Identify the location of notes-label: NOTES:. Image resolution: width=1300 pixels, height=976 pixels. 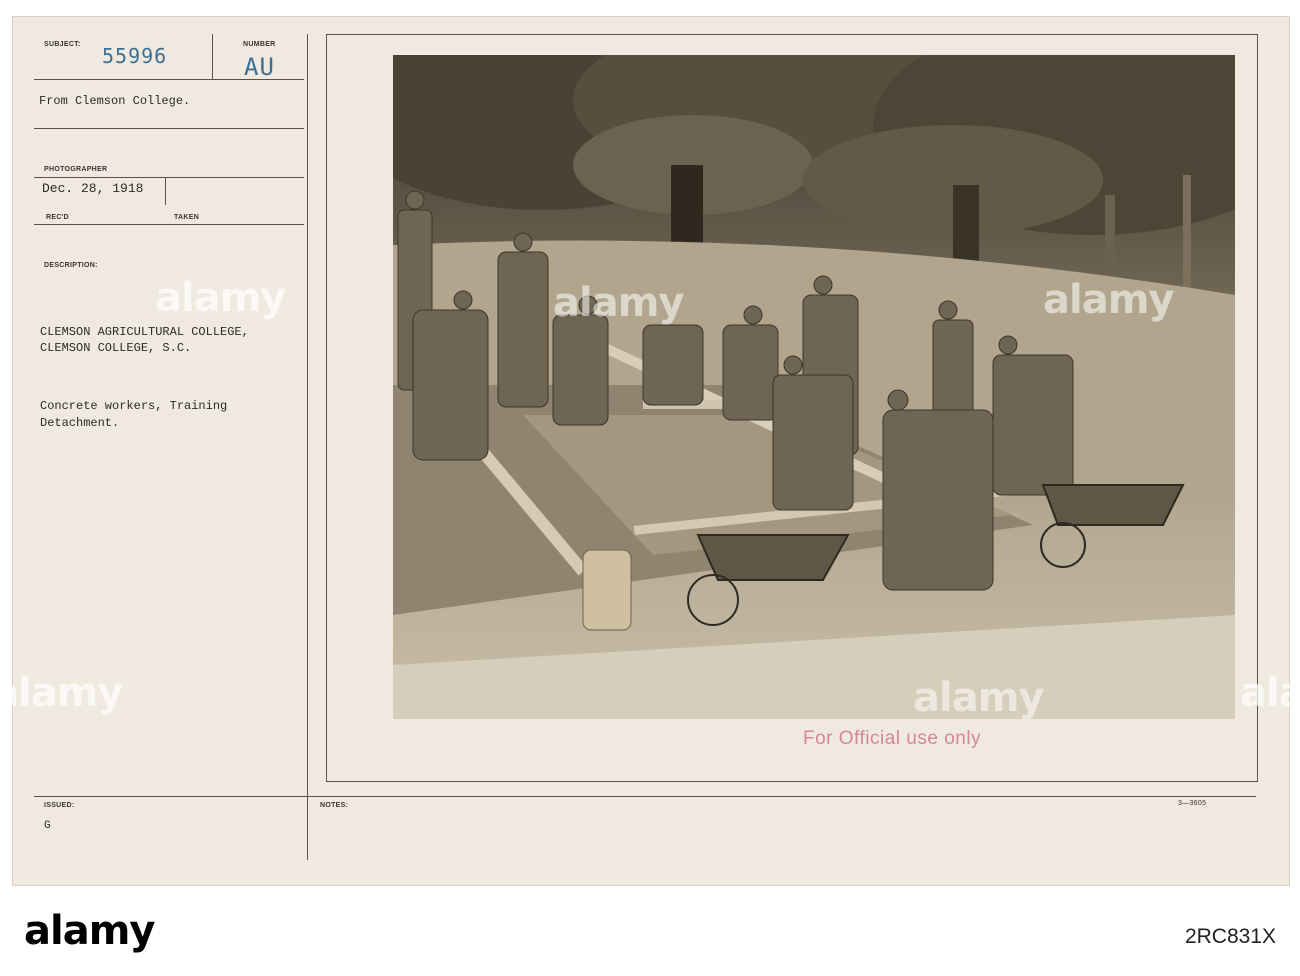
(334, 805).